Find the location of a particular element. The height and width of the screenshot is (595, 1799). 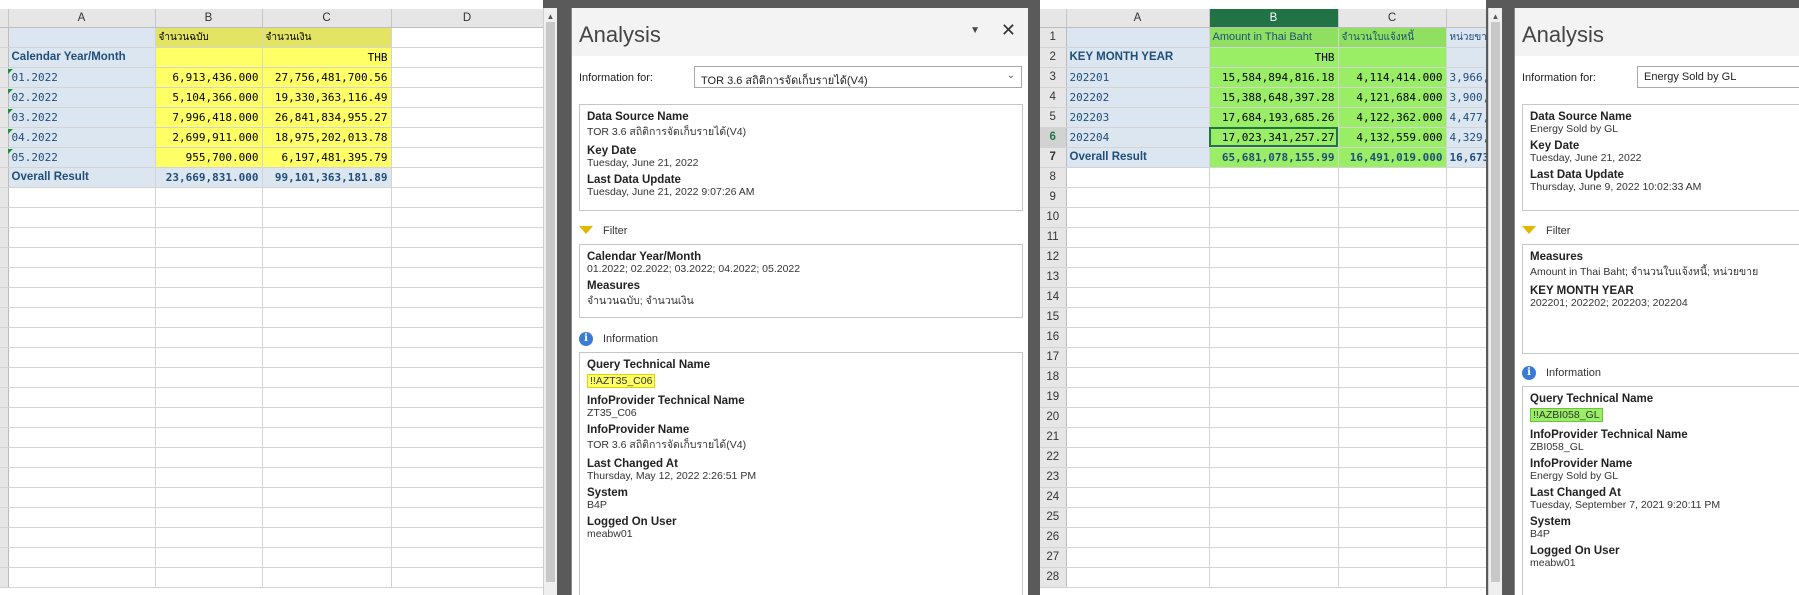

measure-header-cell: จำนวนฉบับ is located at coordinates (209, 37).